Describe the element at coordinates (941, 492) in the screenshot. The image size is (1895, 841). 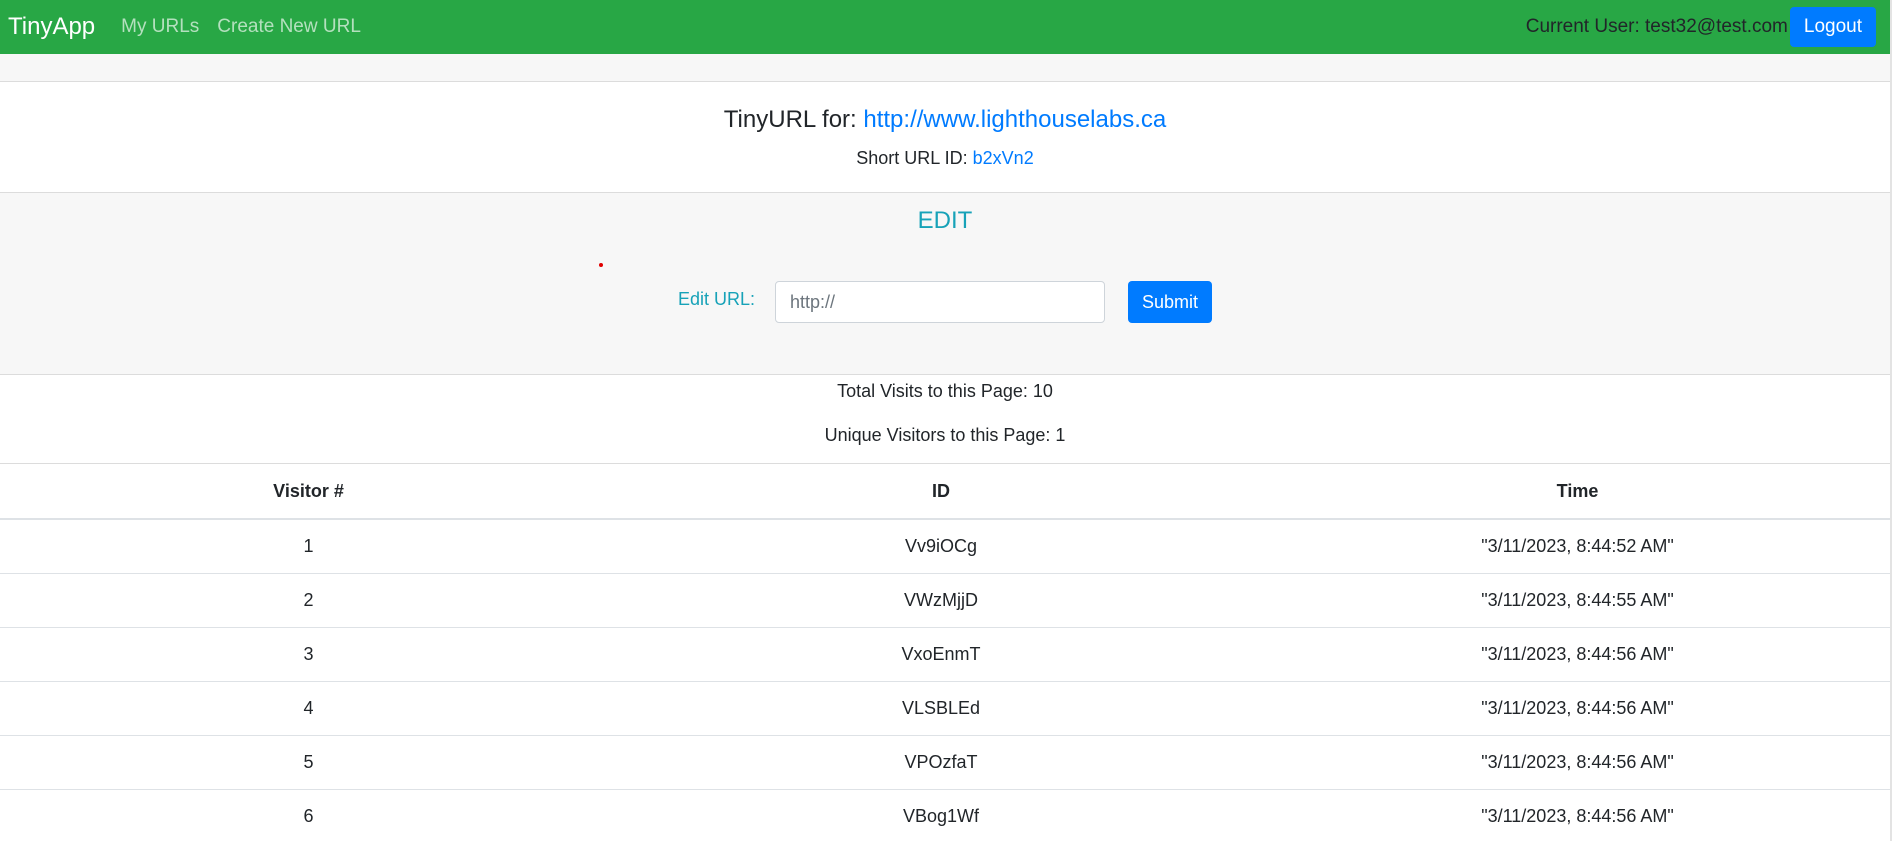
I see `header-id: ID` at that location.